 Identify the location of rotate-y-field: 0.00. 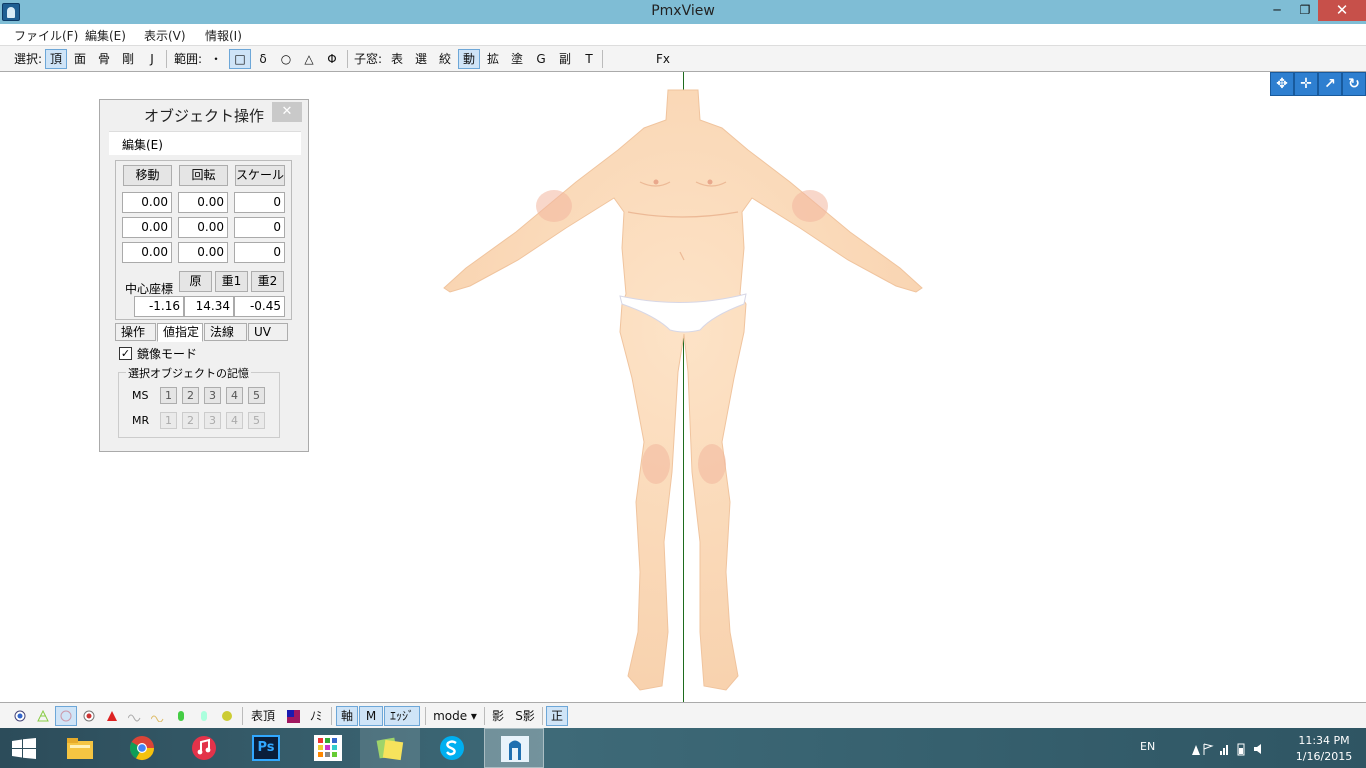
(203, 227).